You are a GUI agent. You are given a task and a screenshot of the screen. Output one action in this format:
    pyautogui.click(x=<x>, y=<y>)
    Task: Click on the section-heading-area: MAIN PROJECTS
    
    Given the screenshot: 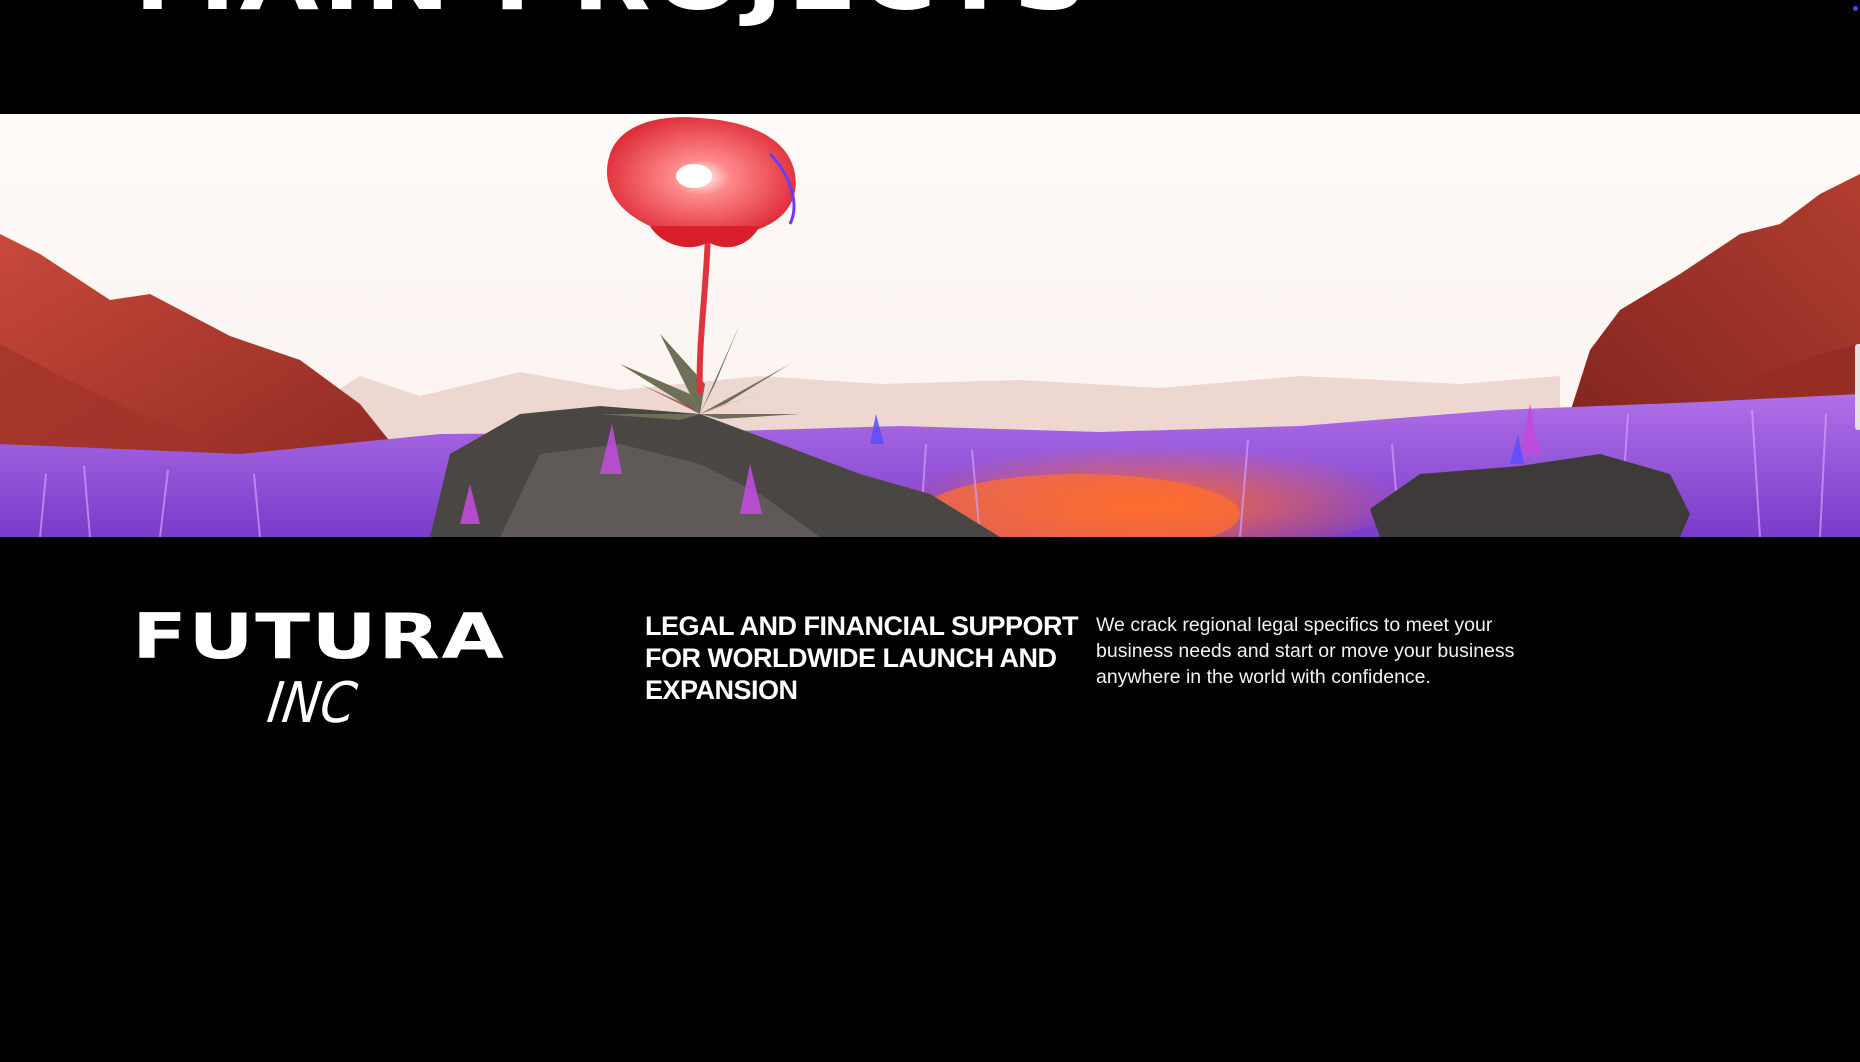 What is the action you would take?
    pyautogui.click(x=930, y=57)
    